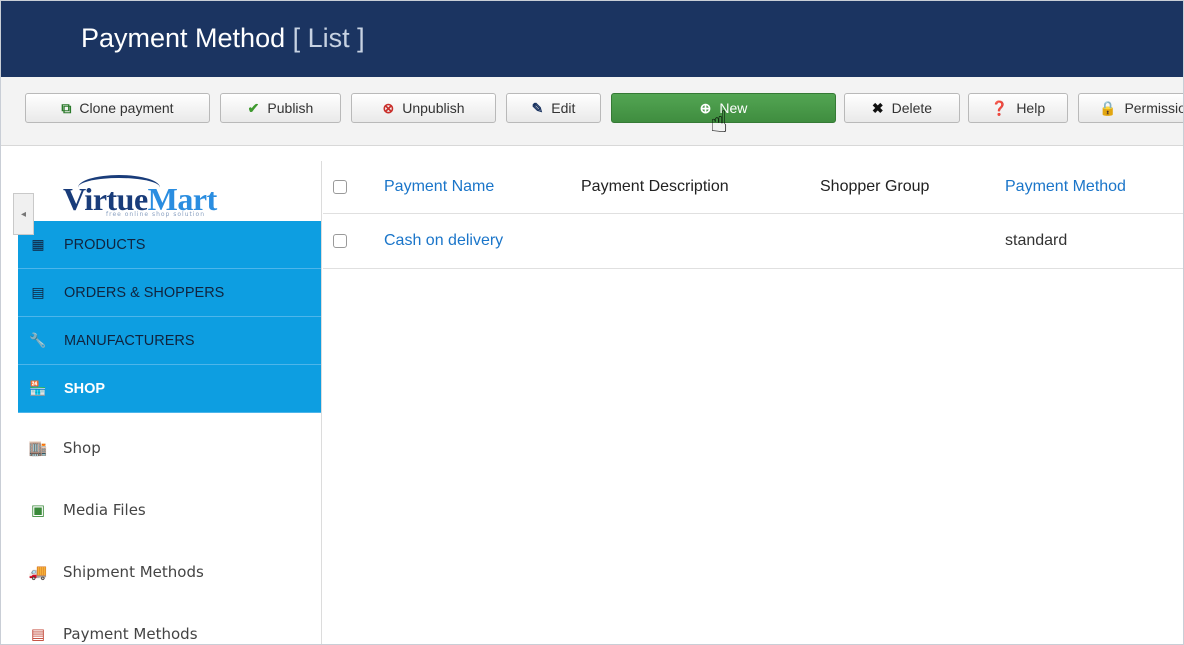 This screenshot has height=645, width=1184. What do you see at coordinates (38, 244) in the screenshot?
I see `products-icon: ▦` at bounding box center [38, 244].